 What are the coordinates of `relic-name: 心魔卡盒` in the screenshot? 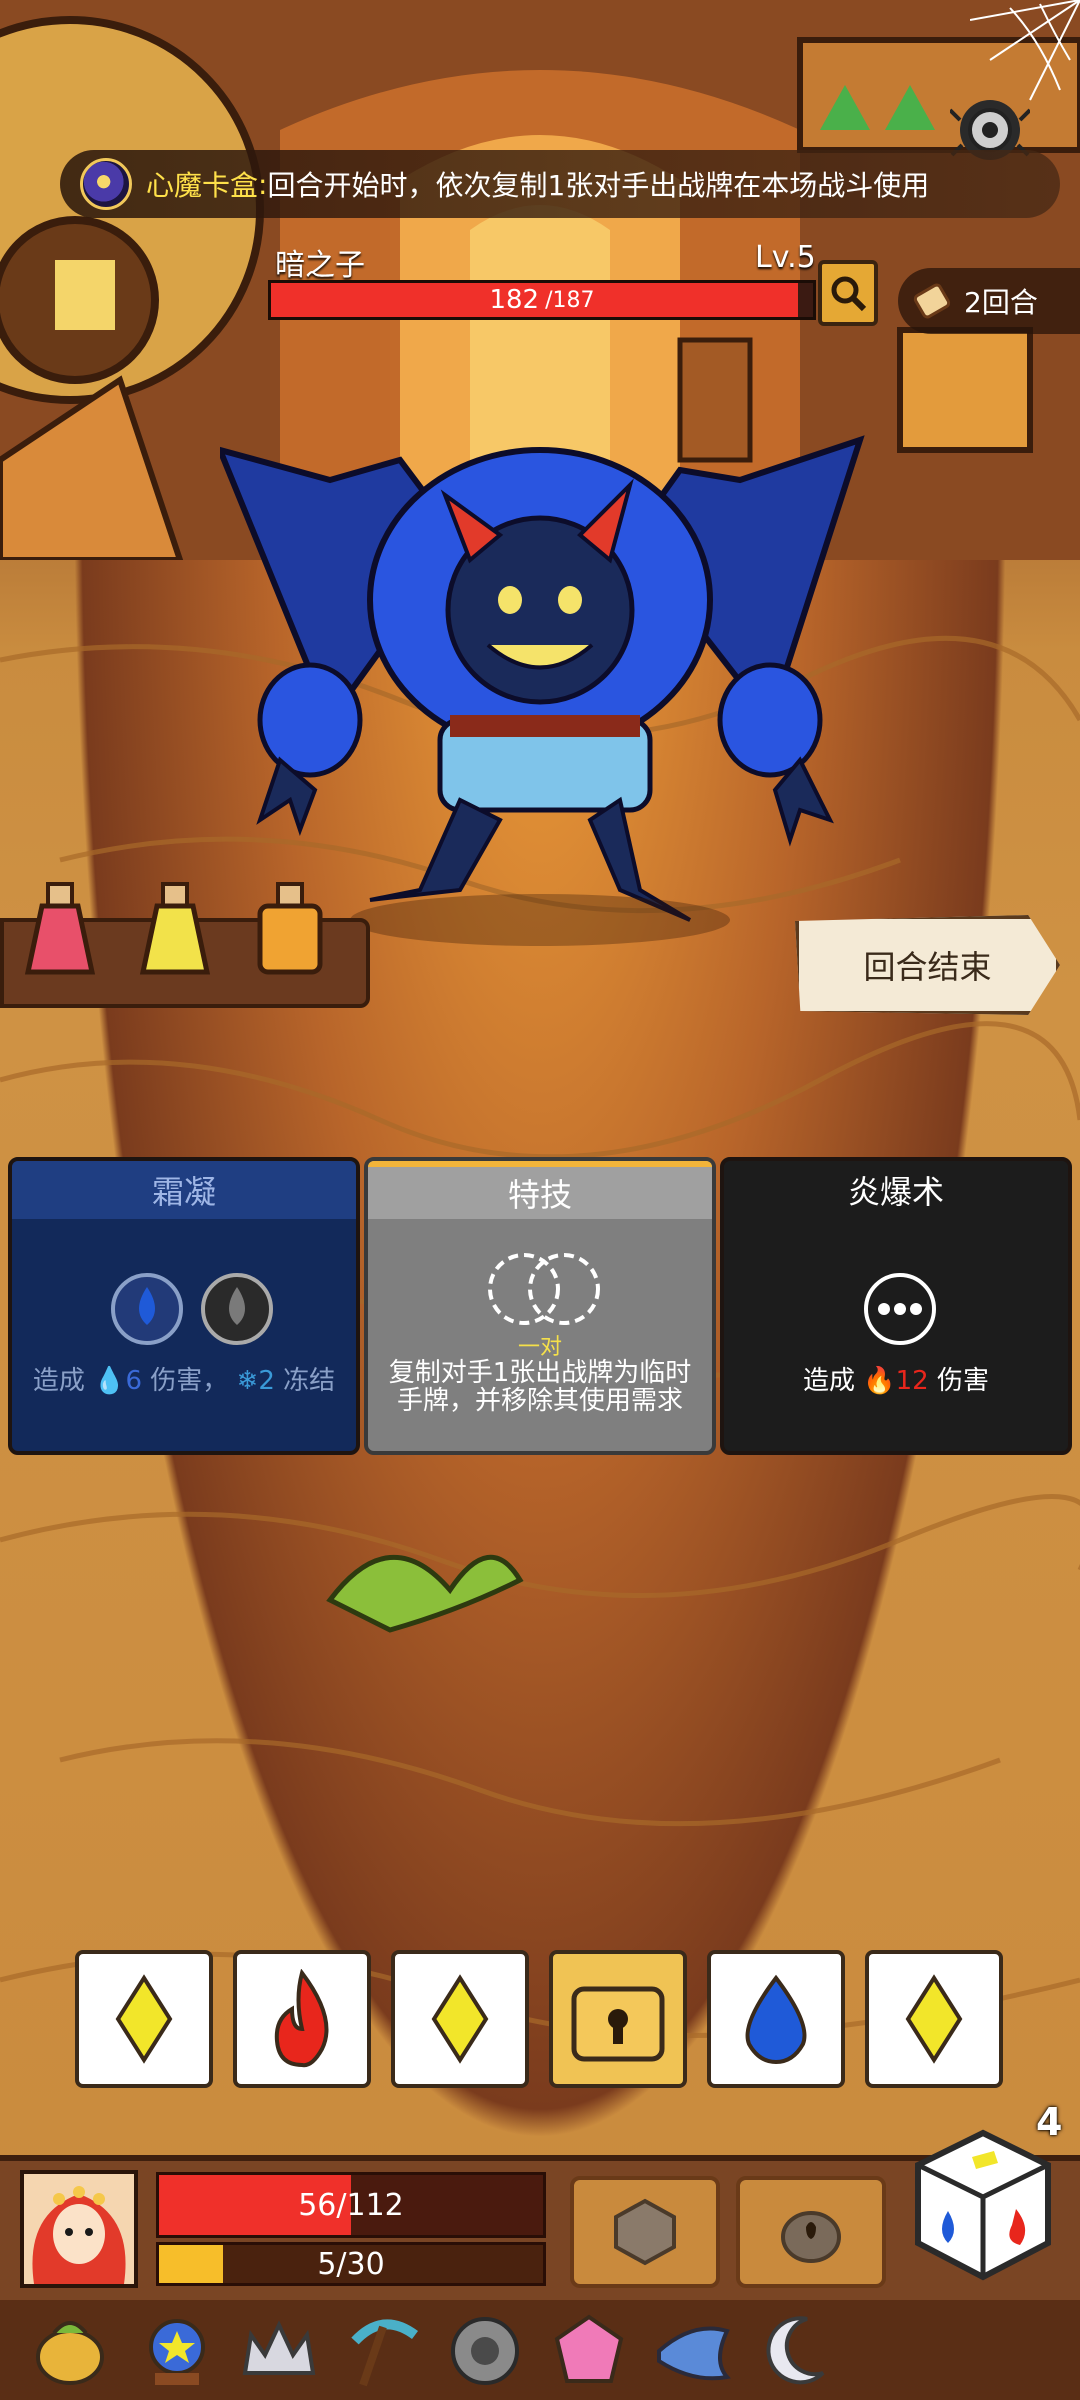 It's located at (202, 185).